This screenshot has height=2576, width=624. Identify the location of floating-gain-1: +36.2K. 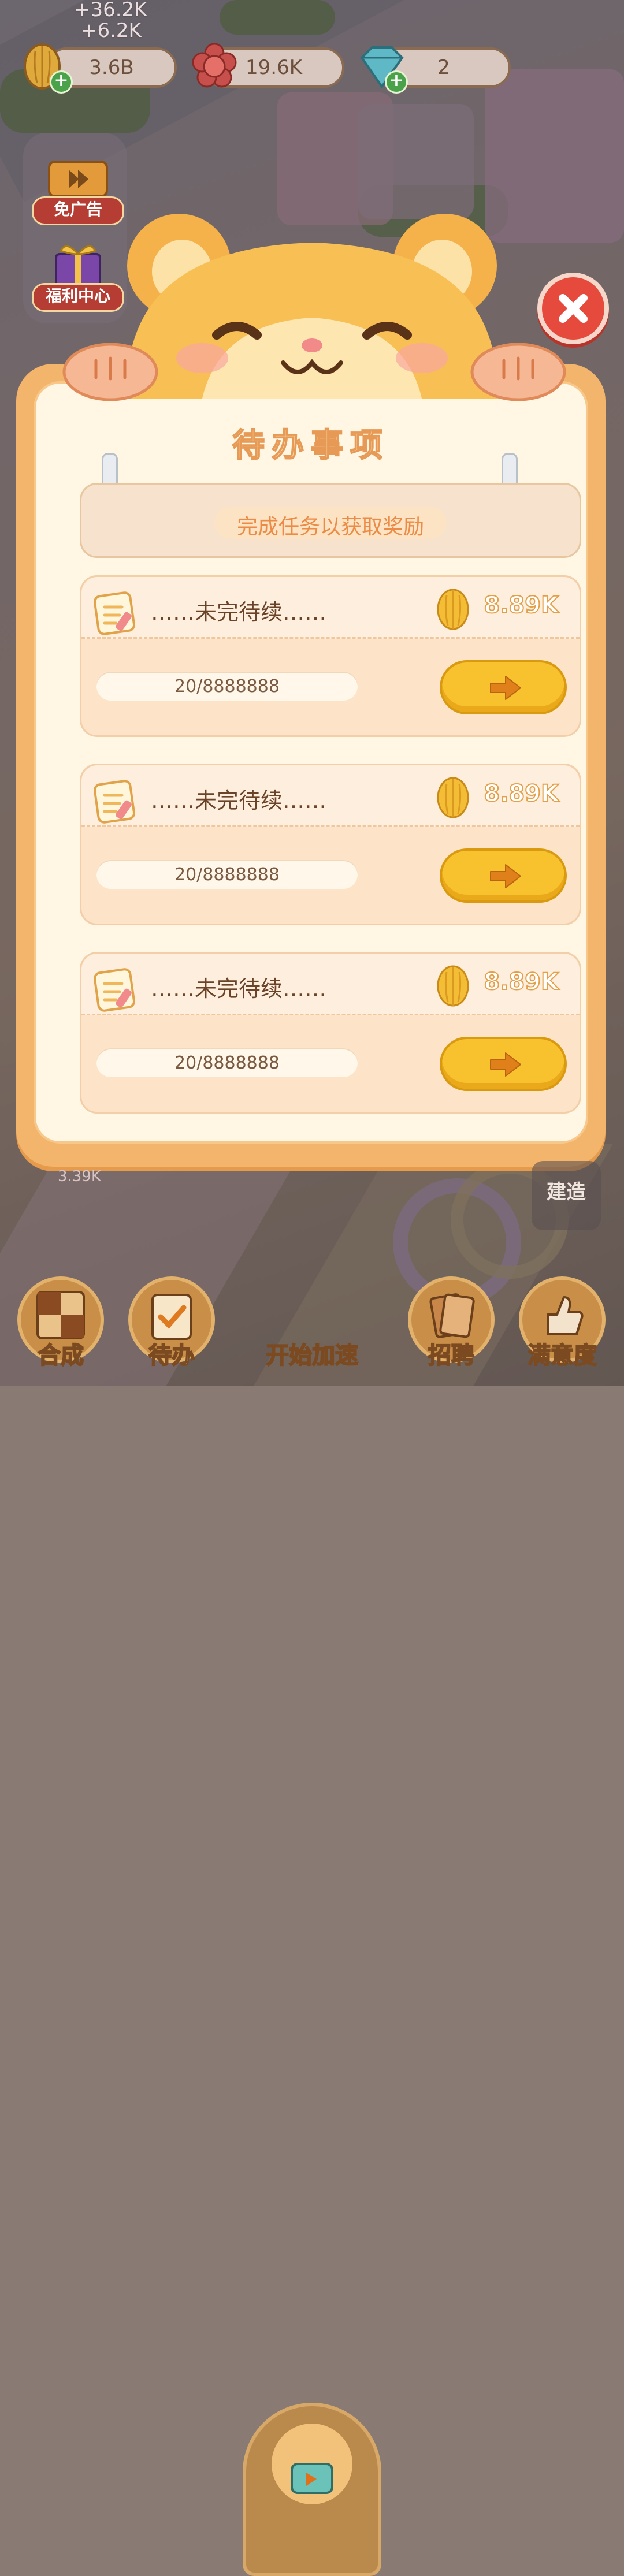
(110, 10).